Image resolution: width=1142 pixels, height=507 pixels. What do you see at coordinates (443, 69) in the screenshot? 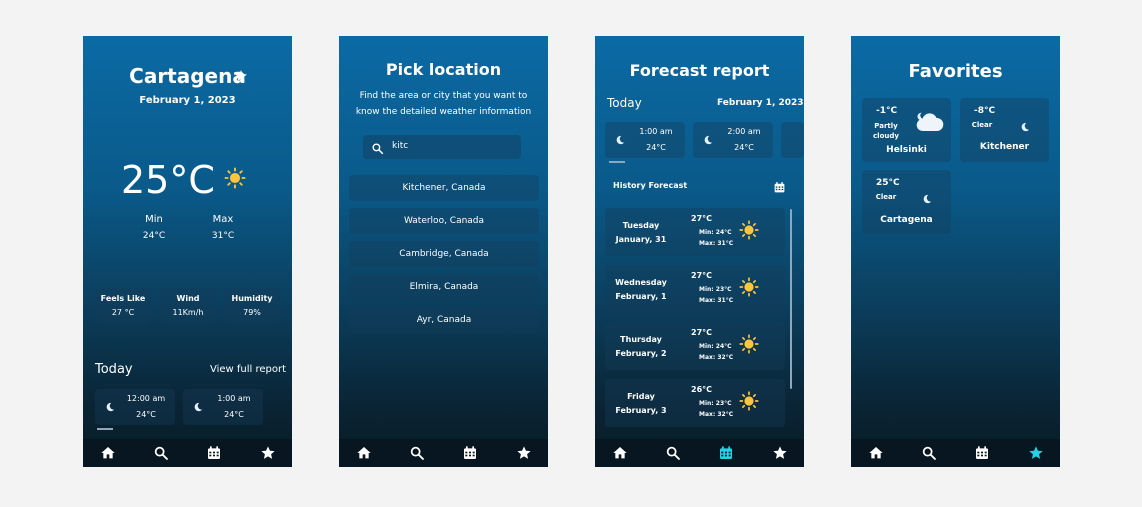
I see `page-title: Pick location` at bounding box center [443, 69].